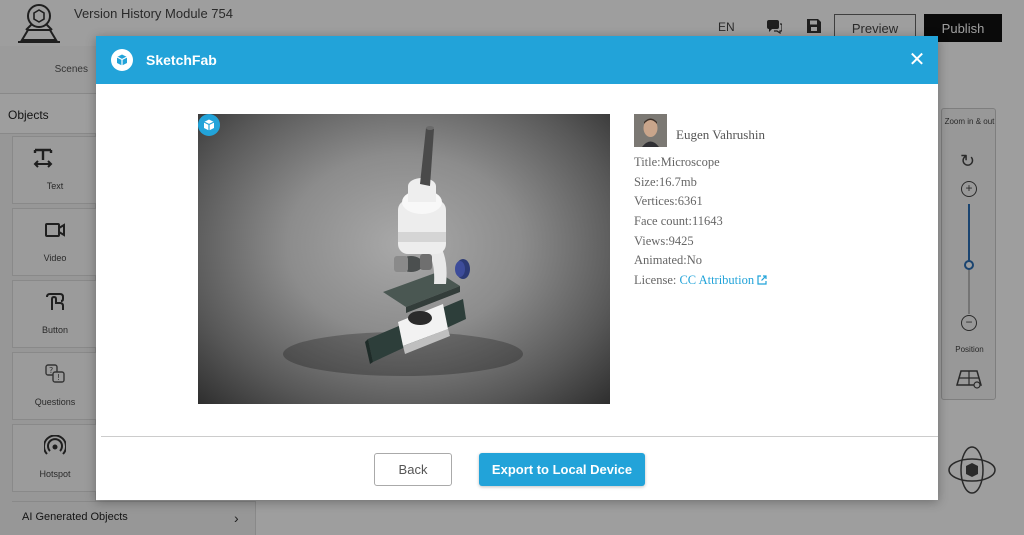  Describe the element at coordinates (668, 260) in the screenshot. I see `model-animated: Animated:No` at that location.